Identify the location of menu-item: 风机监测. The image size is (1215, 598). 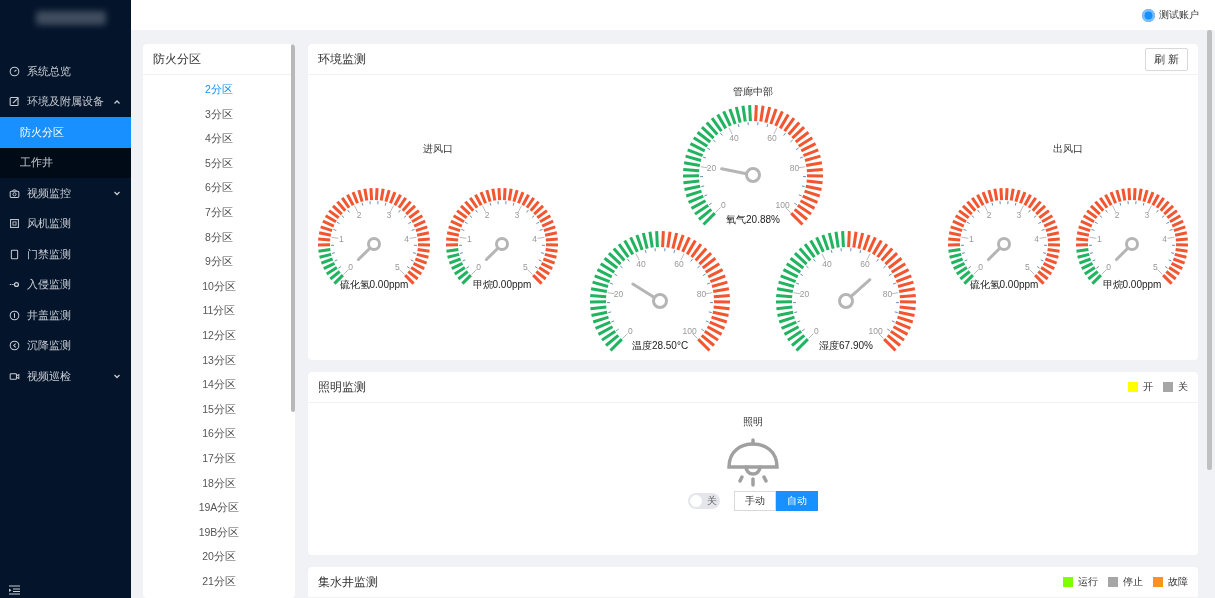
(65, 223).